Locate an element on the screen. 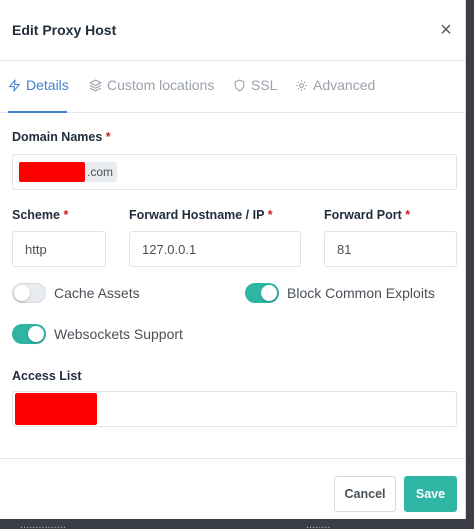 The width and height of the screenshot is (474, 529). scheme-input: http is located at coordinates (59, 249).